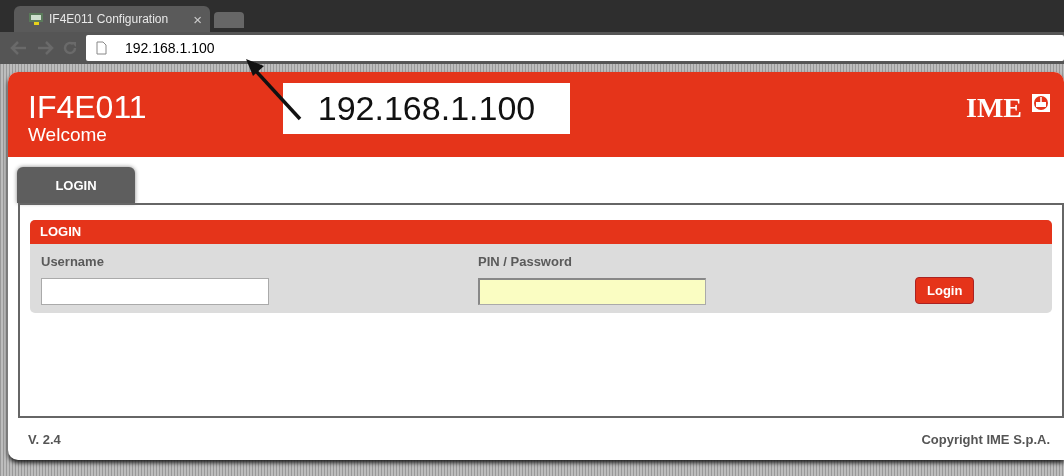  I want to click on callout-label: 192.168.1.100, so click(426, 108).